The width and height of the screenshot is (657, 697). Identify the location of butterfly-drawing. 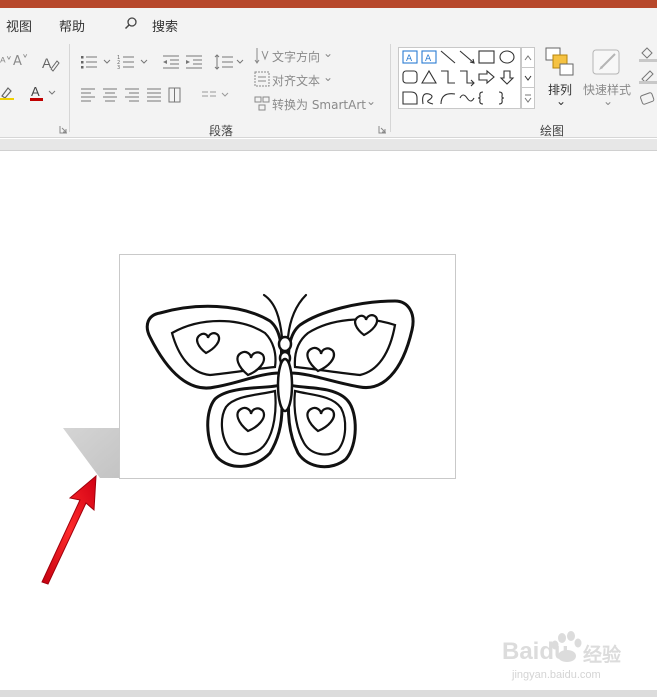
(280, 381).